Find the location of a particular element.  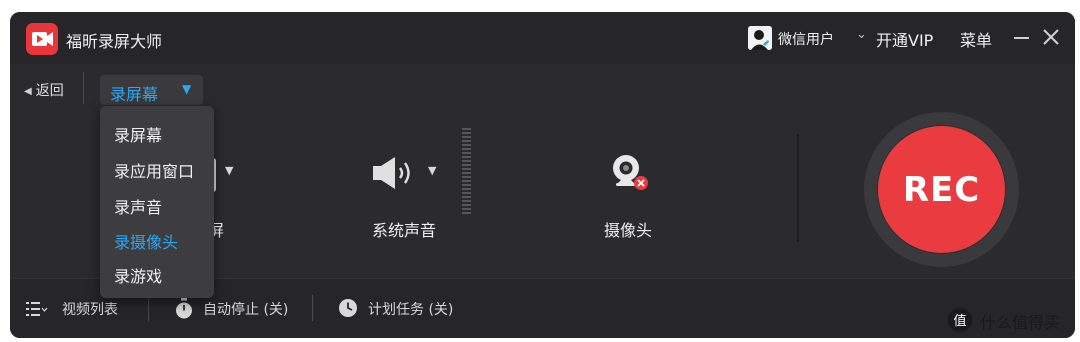

video-list-button: 视频列表 is located at coordinates (90, 309).